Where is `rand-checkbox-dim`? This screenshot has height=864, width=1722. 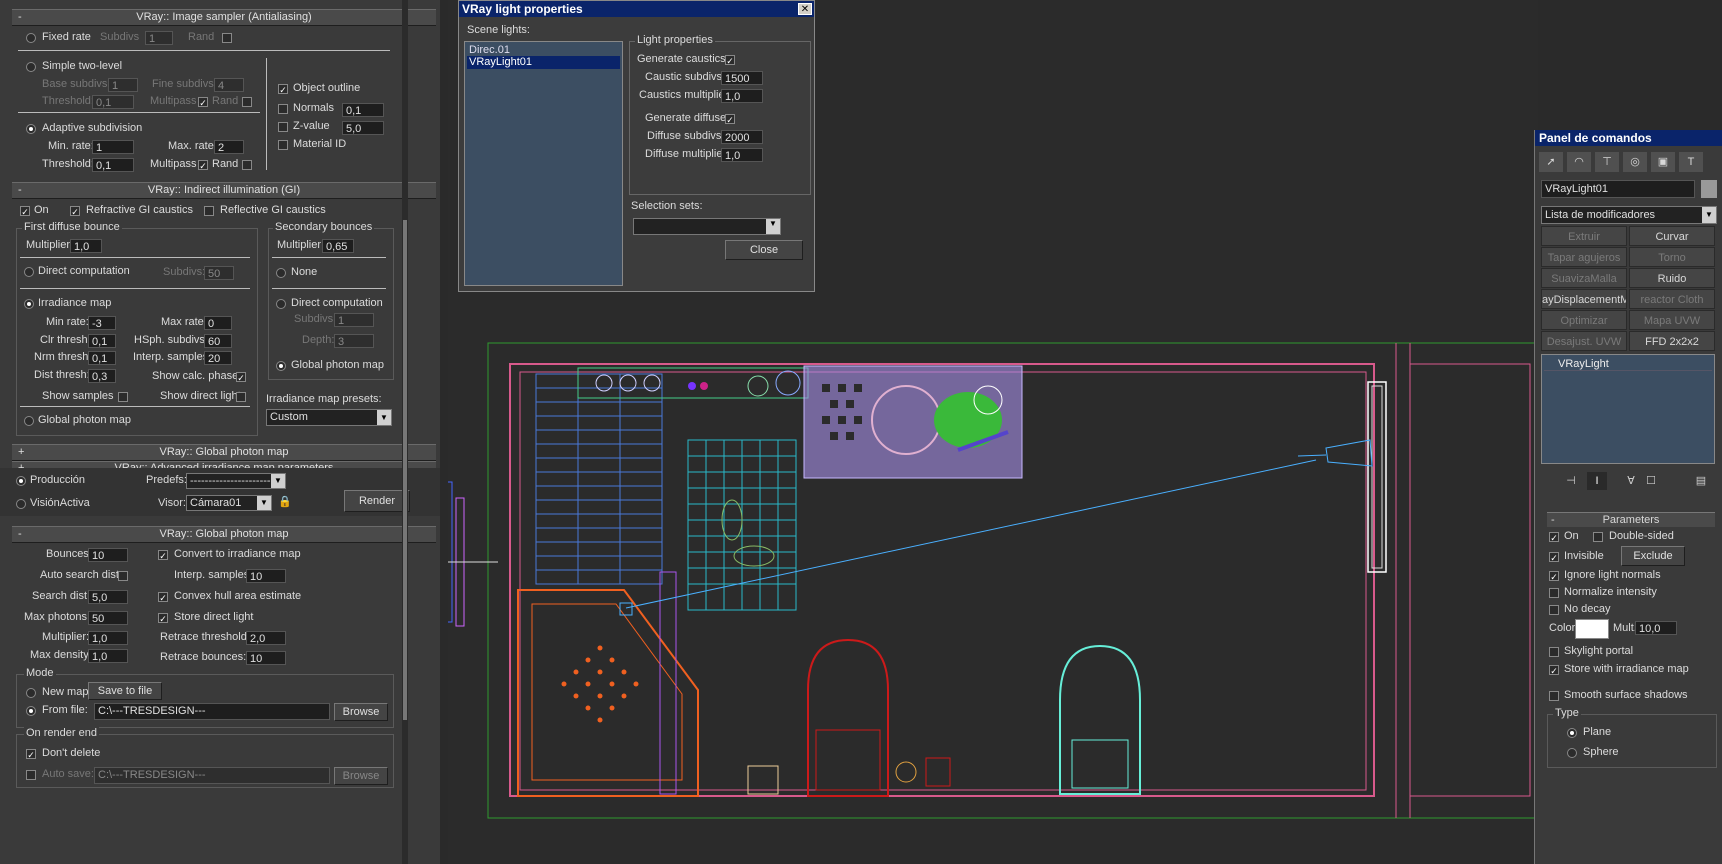 rand-checkbox-dim is located at coordinates (247, 102).